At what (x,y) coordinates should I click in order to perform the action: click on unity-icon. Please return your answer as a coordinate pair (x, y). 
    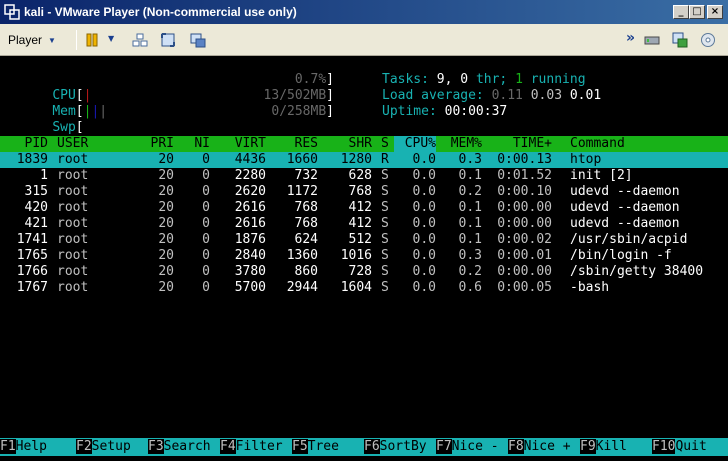
    Looking at the image, I should click on (198, 40).